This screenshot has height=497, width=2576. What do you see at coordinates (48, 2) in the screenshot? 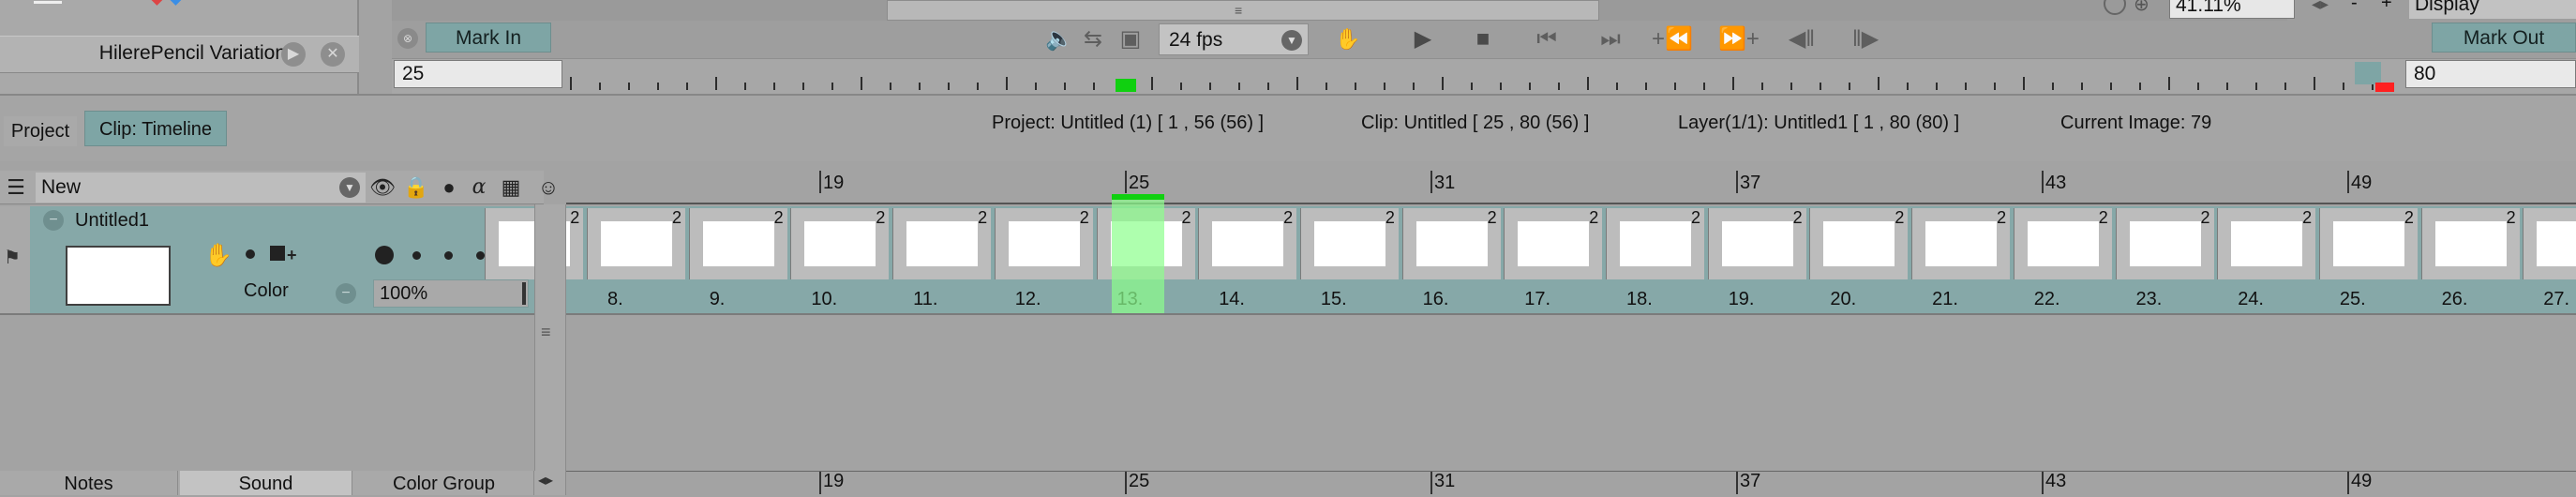
I see `eraser-icon` at bounding box center [48, 2].